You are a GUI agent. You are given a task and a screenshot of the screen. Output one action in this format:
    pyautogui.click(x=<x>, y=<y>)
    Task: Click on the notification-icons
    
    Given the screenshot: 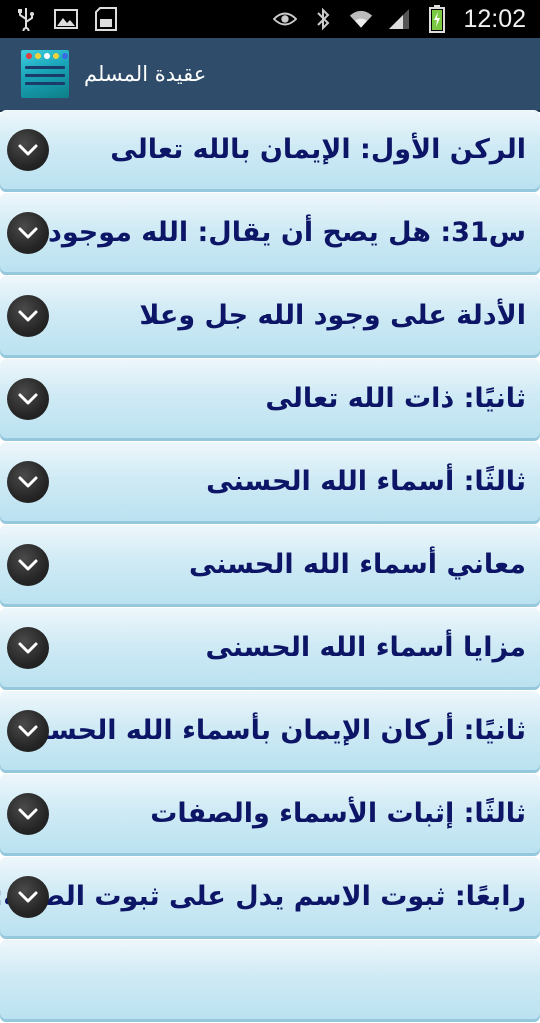 What is the action you would take?
    pyautogui.click(x=66, y=19)
    